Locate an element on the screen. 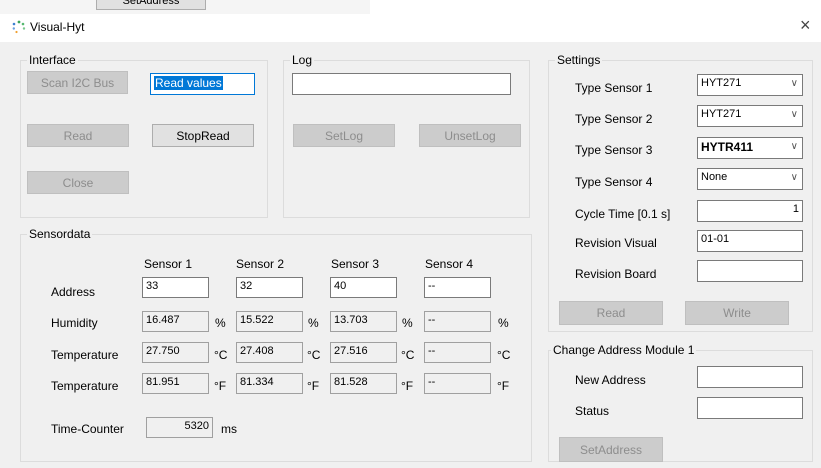 The width and height of the screenshot is (821, 468). temperature-c-unit-1: °C is located at coordinates (221, 355).